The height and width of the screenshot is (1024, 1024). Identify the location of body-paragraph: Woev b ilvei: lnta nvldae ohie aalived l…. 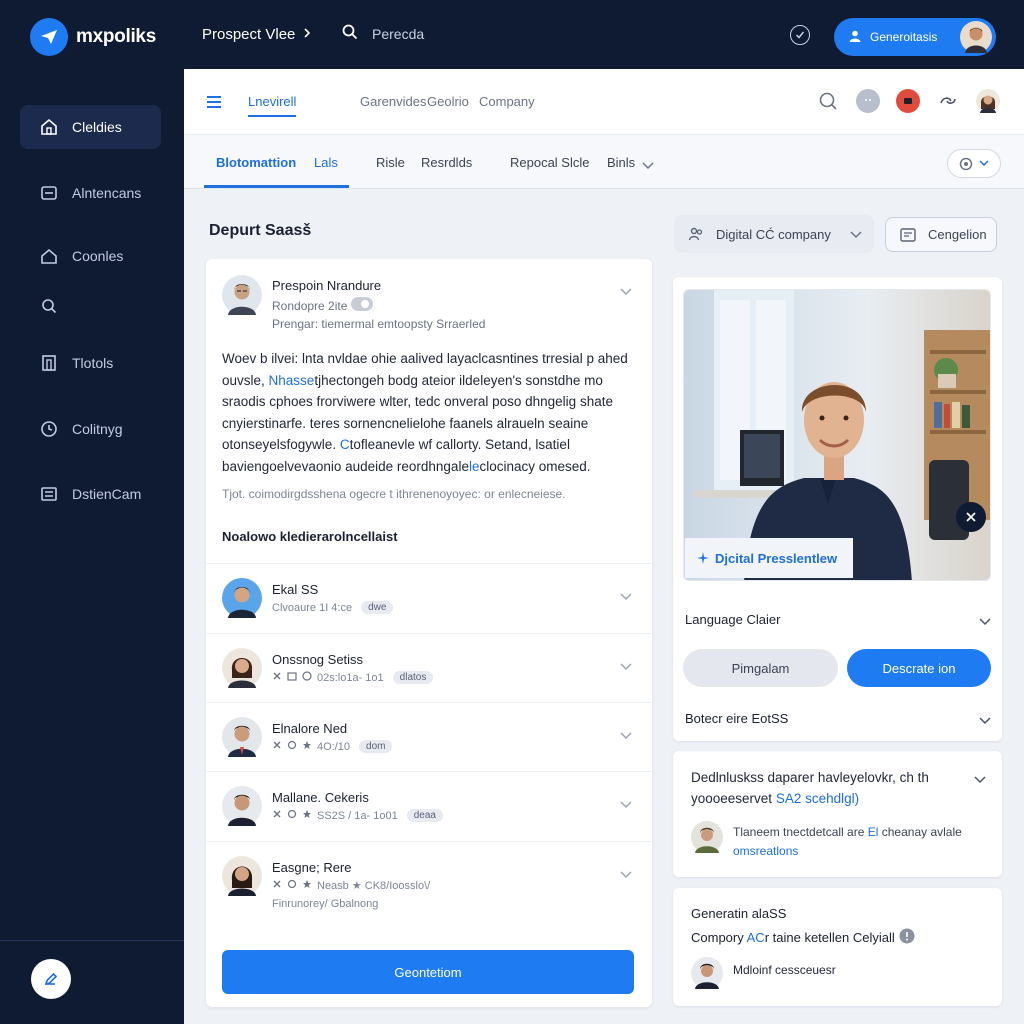
(429, 412).